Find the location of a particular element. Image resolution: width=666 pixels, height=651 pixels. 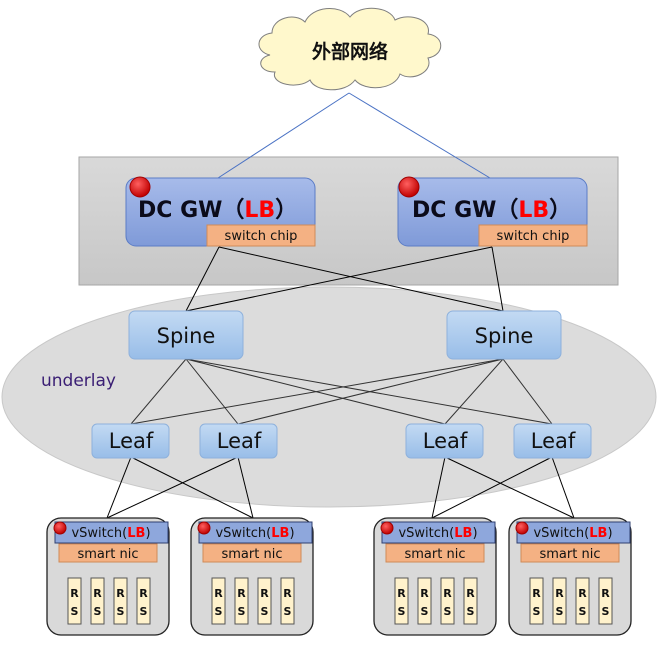

leaf-4-label: Leaf is located at coordinates (553, 441).